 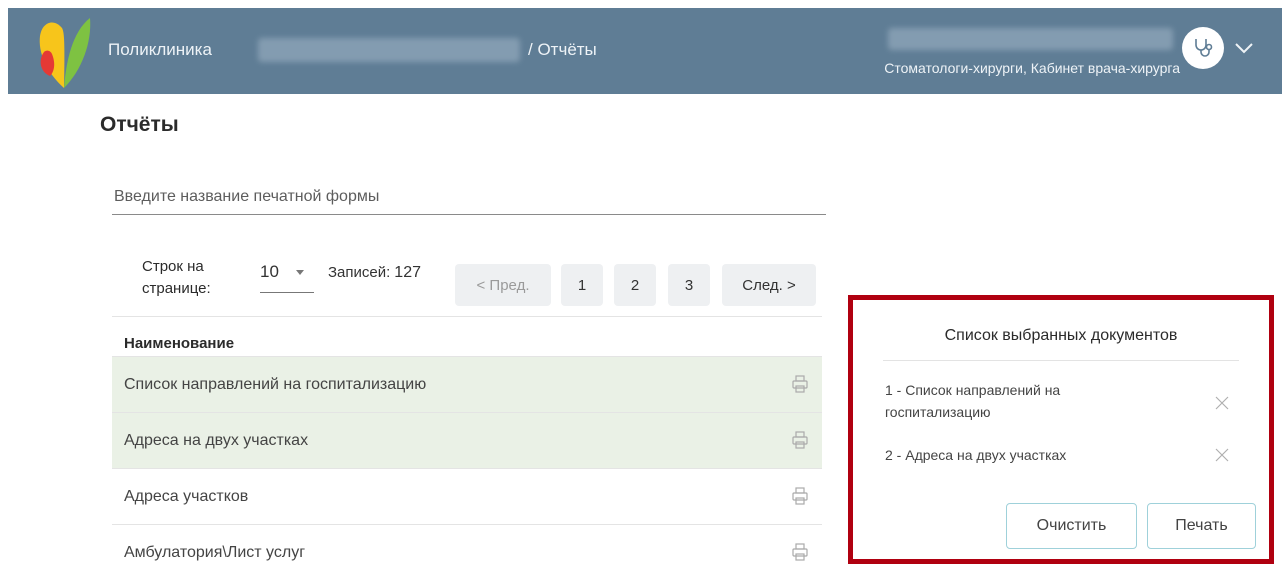 What do you see at coordinates (65, 53) in the screenshot?
I see `app-logo` at bounding box center [65, 53].